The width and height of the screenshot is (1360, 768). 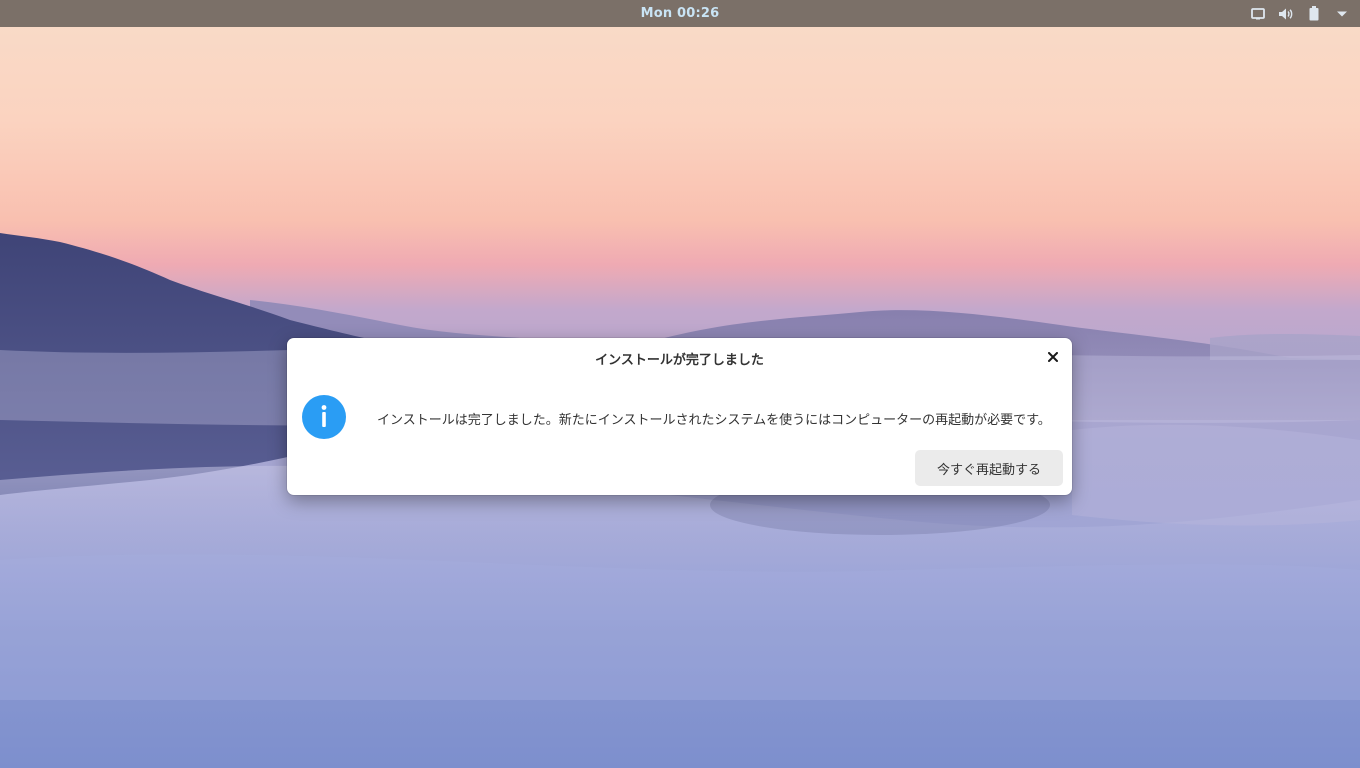 What do you see at coordinates (1300, 13) in the screenshot?
I see `system-tray` at bounding box center [1300, 13].